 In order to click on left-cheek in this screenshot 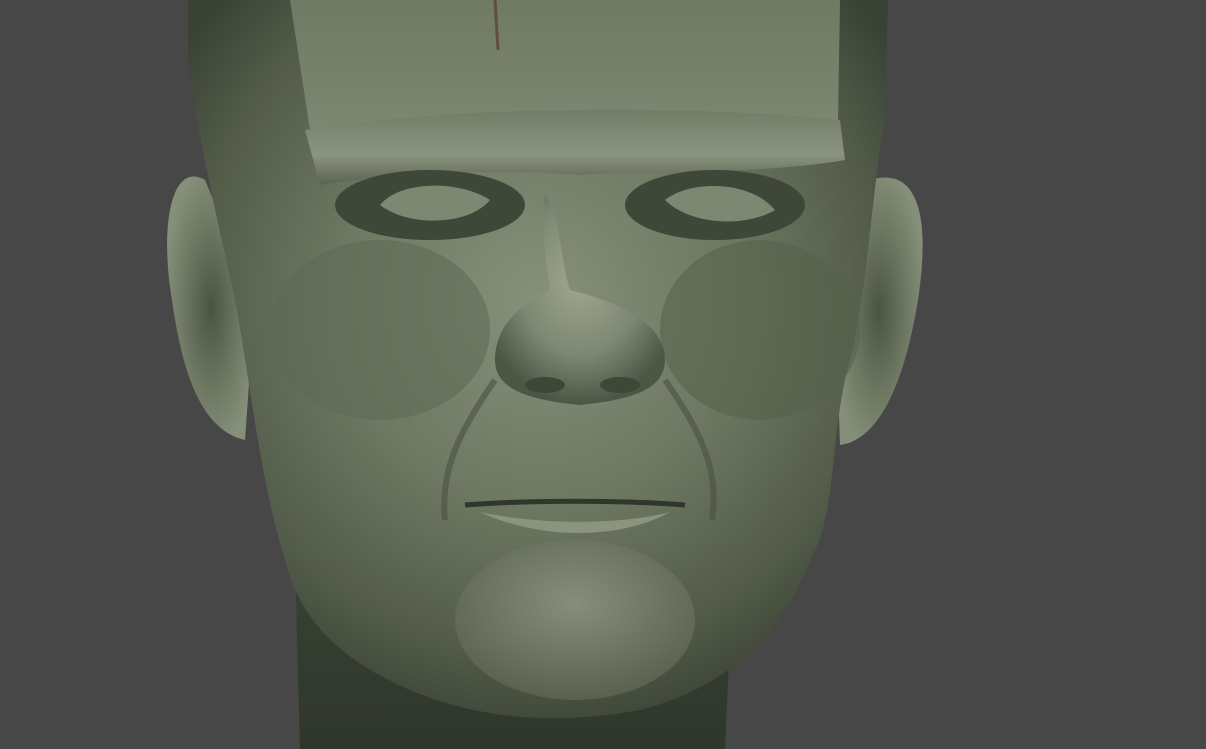, I will do `click(380, 330)`.